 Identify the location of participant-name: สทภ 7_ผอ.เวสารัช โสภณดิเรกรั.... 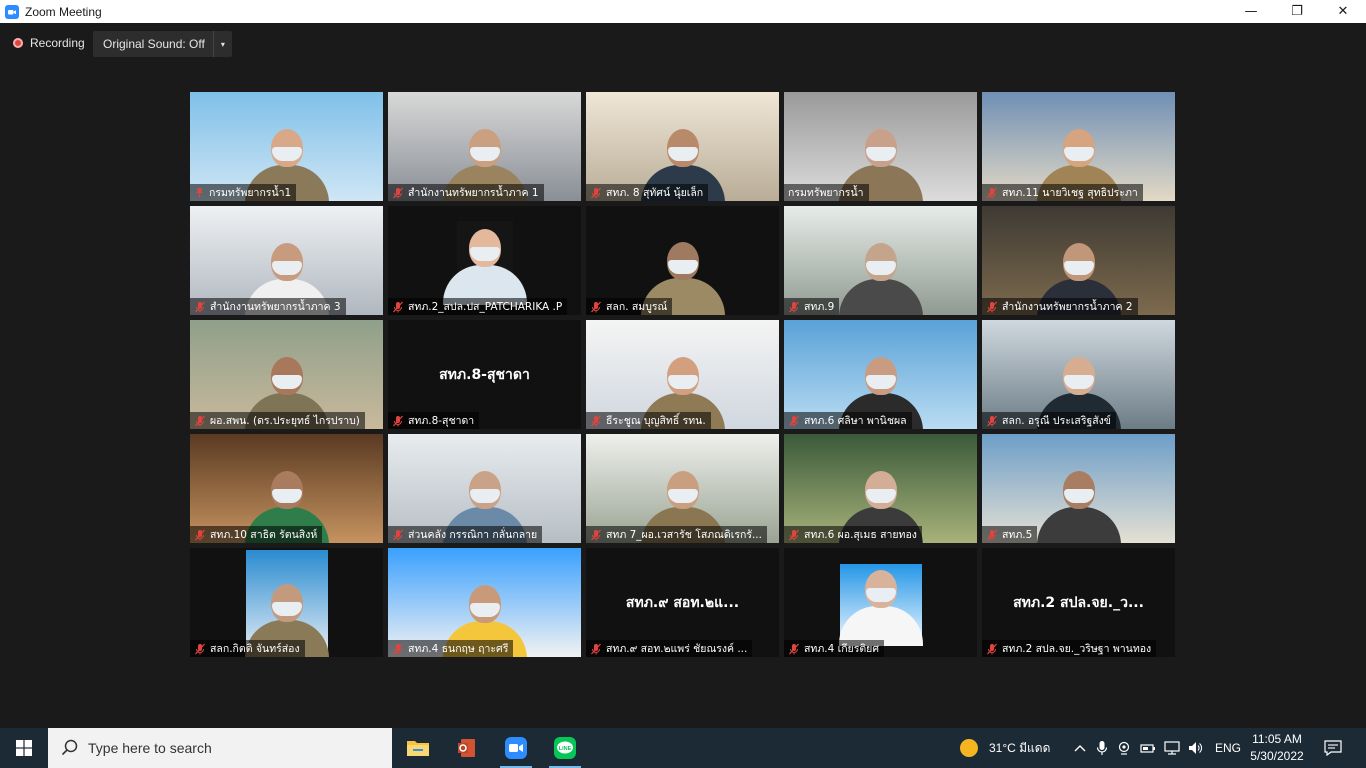
(684, 535).